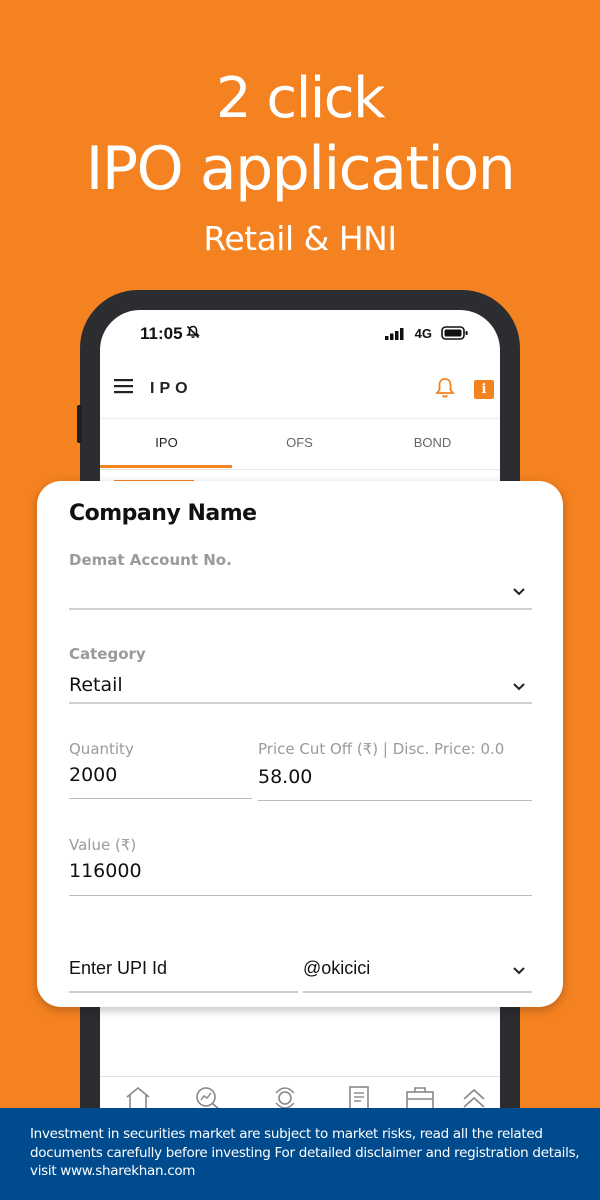 The width and height of the screenshot is (600, 1200). I want to click on value-field: 116000, so click(105, 871).